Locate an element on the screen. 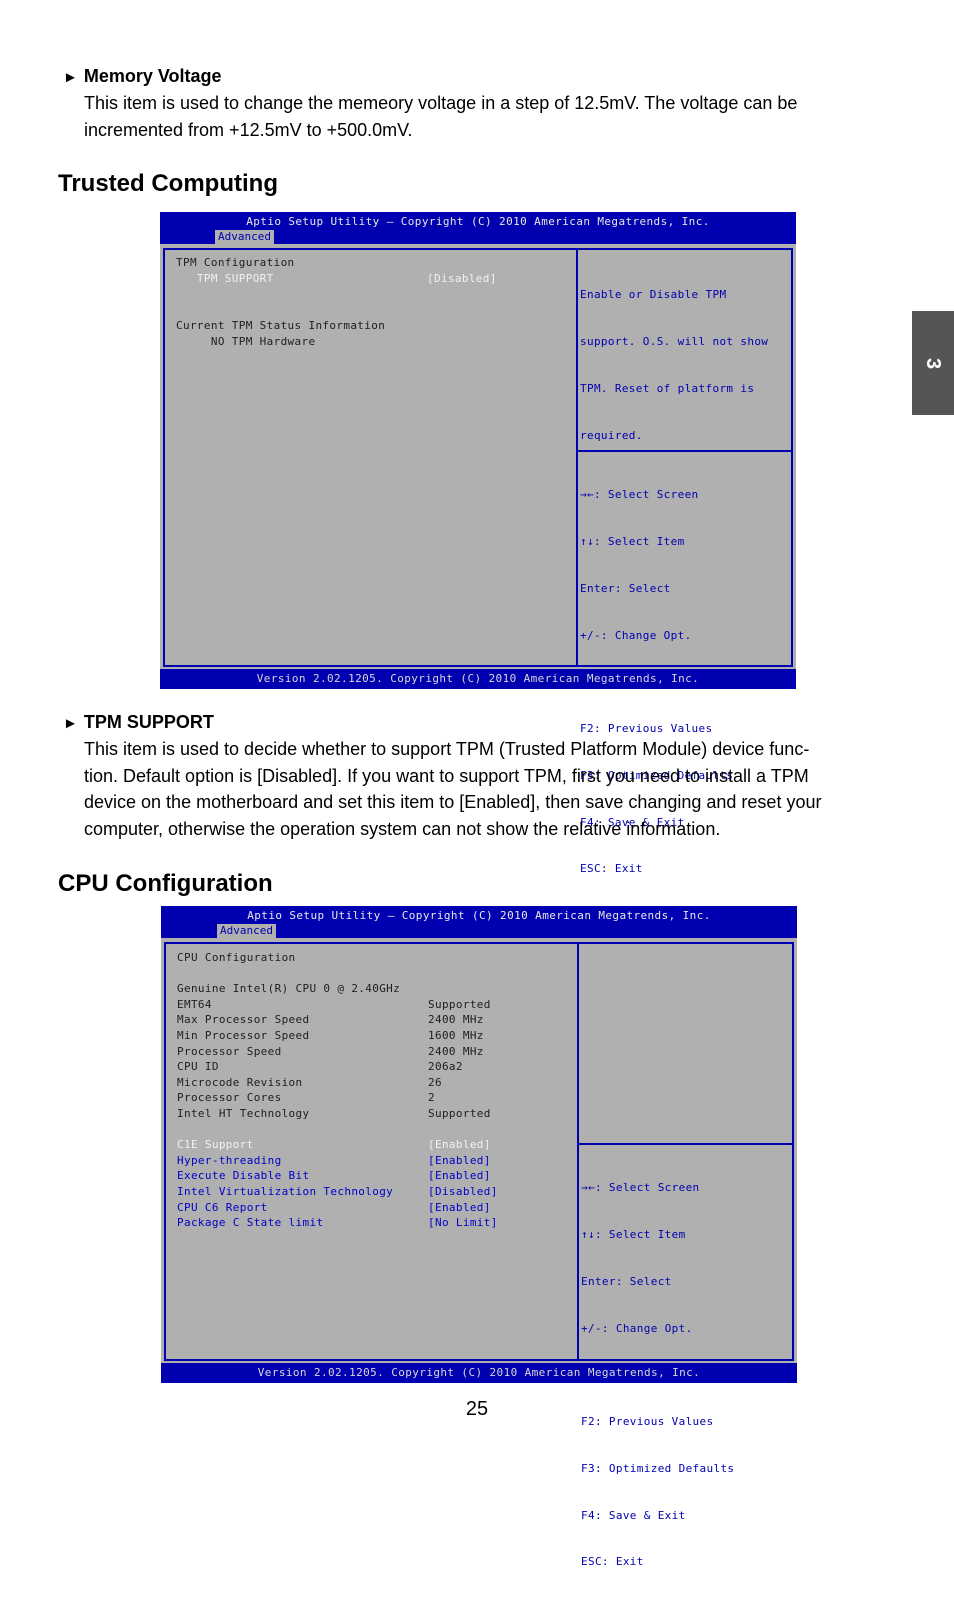  chapter-number: 3 is located at coordinates (933, 363).